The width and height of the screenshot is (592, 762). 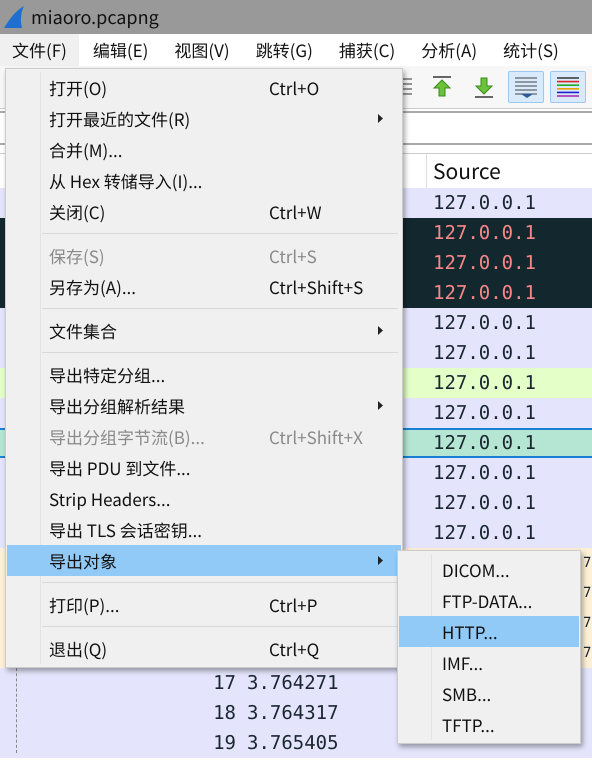 What do you see at coordinates (293, 713) in the screenshot?
I see `table-cell-text: 3.764317` at bounding box center [293, 713].